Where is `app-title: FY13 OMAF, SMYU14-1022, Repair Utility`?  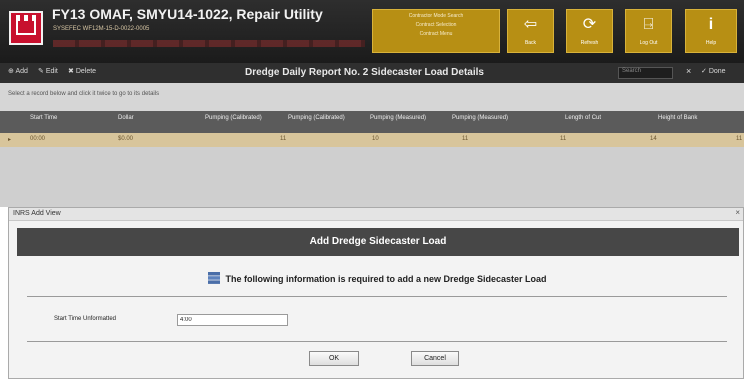
app-title: FY13 OMAF, SMYU14-1022, Repair Utility is located at coordinates (187, 14).